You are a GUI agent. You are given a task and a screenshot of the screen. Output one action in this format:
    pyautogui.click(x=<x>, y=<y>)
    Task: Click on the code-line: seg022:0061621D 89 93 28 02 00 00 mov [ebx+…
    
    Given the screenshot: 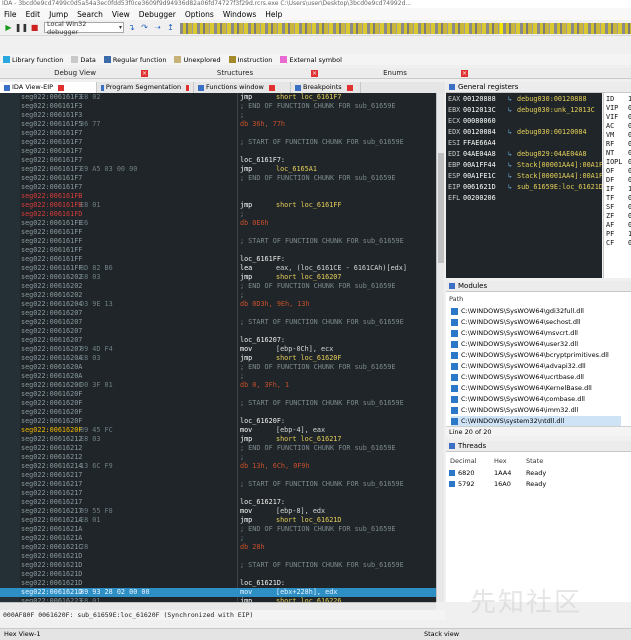 What is the action you would take?
    pyautogui.click(x=218, y=592)
    